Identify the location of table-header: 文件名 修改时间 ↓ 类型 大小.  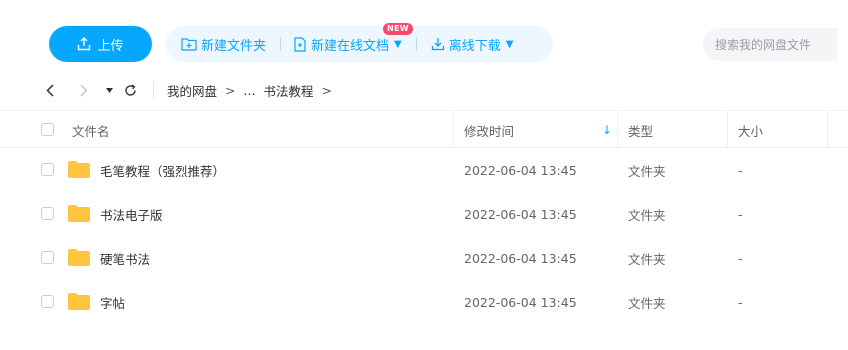
(424, 129).